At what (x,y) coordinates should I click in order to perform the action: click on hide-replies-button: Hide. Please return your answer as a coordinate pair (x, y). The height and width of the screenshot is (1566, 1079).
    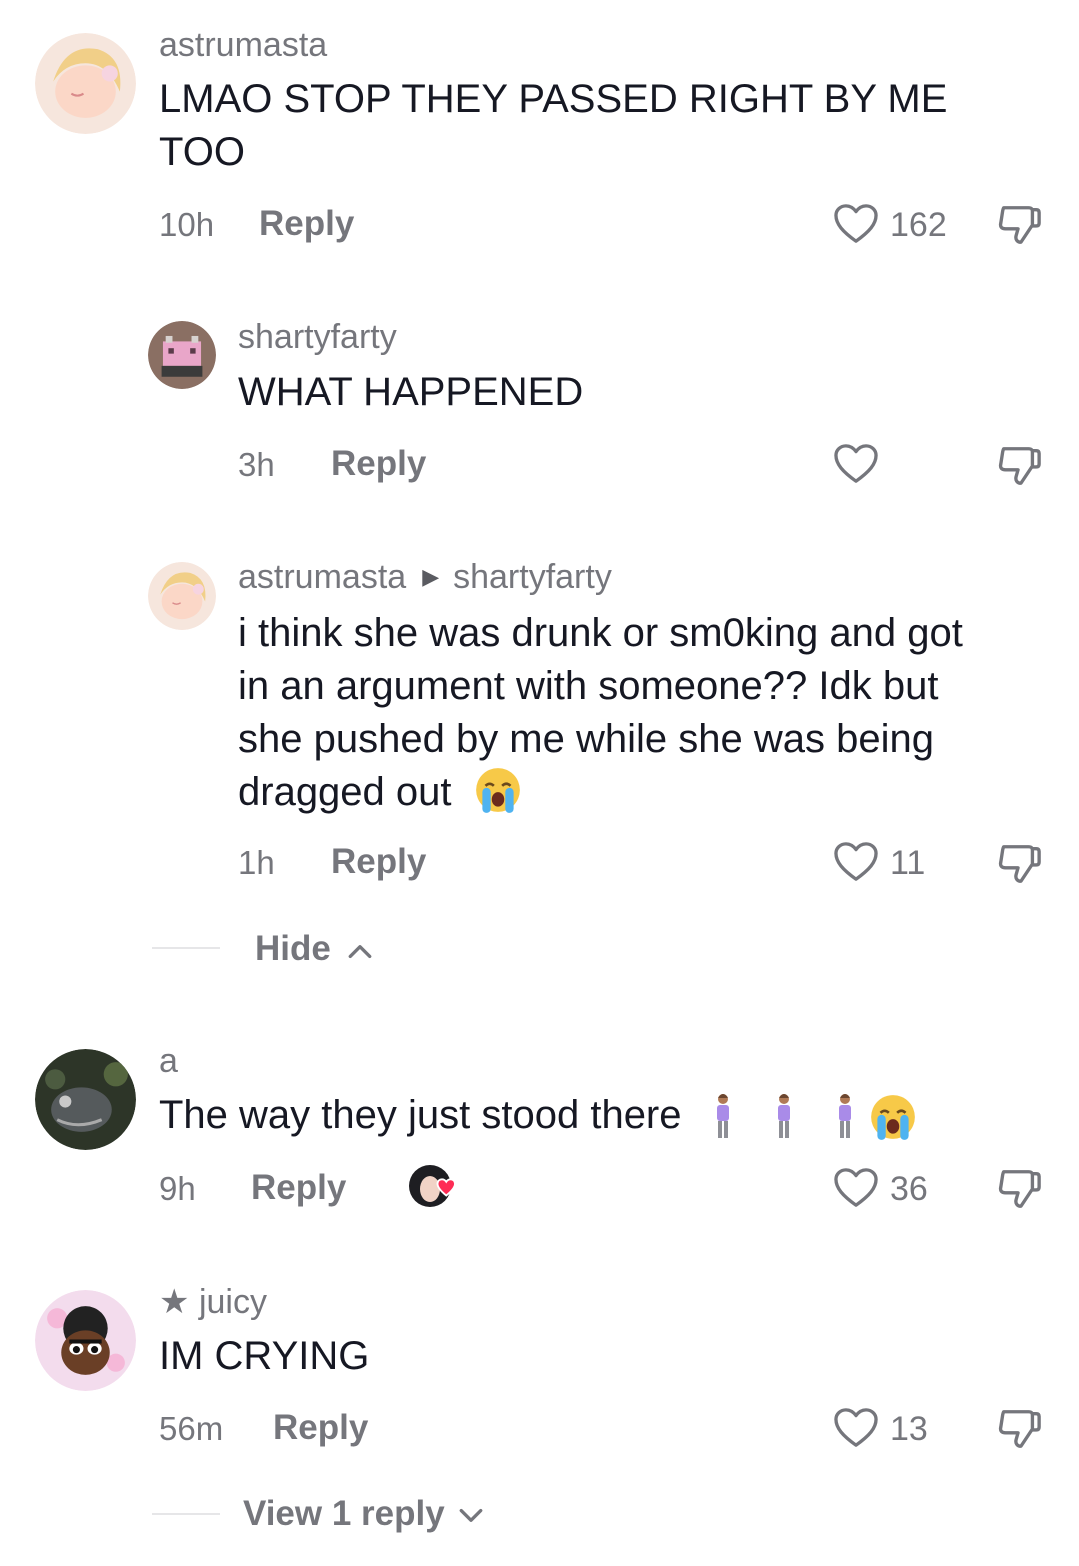
    Looking at the image, I should click on (314, 949).